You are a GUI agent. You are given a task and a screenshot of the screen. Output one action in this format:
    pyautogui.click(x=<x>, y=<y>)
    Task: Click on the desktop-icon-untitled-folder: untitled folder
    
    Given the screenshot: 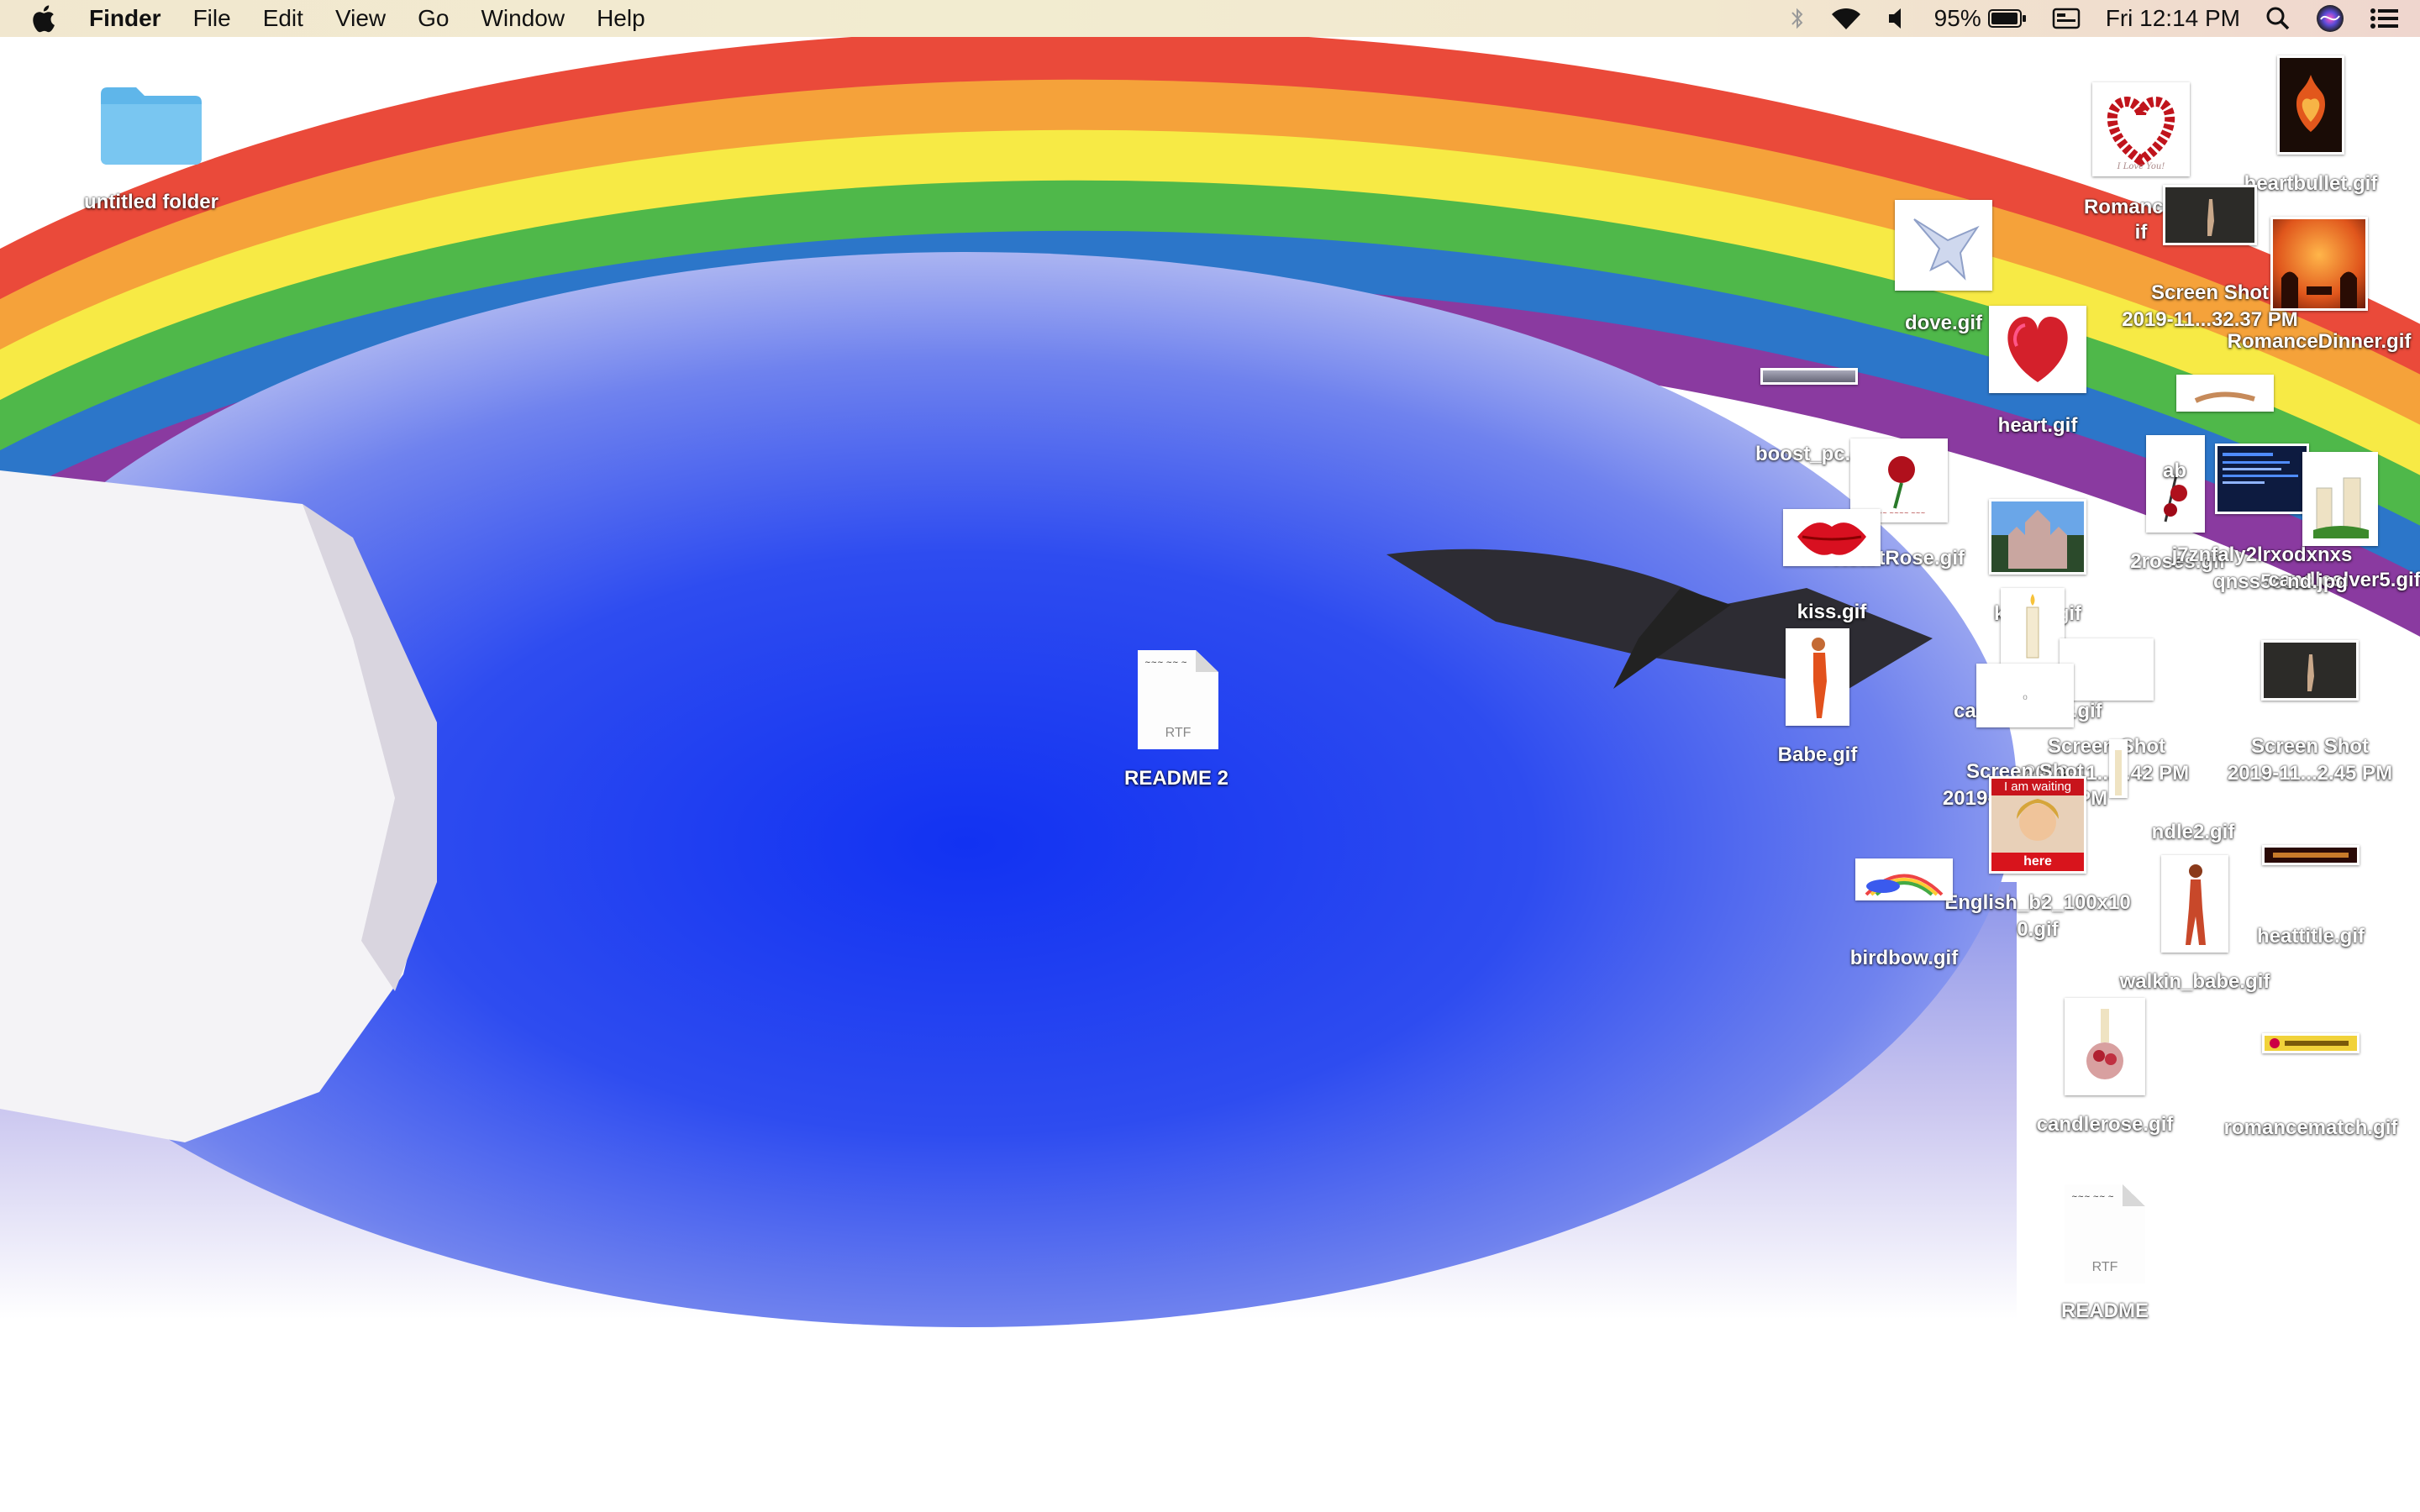 What is the action you would take?
    pyautogui.click(x=151, y=151)
    